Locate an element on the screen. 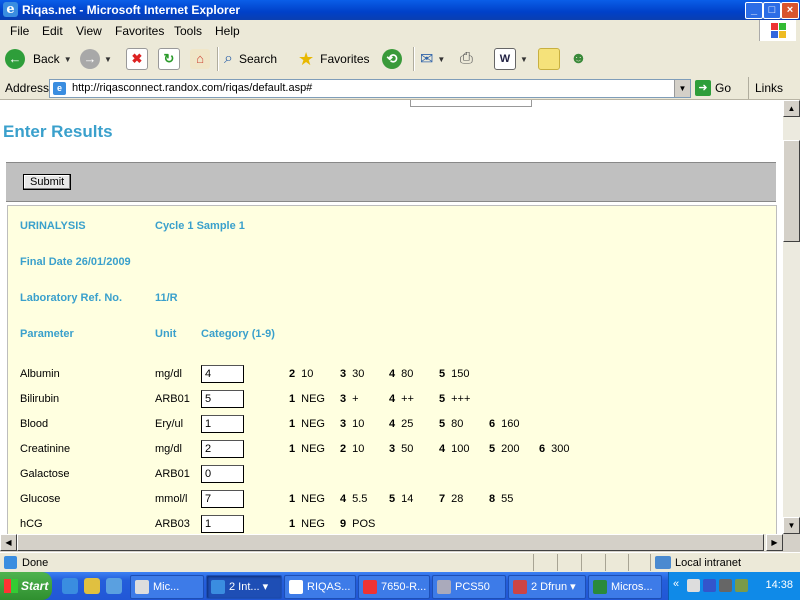  history-button: ⟲ is located at coordinates (392, 59).